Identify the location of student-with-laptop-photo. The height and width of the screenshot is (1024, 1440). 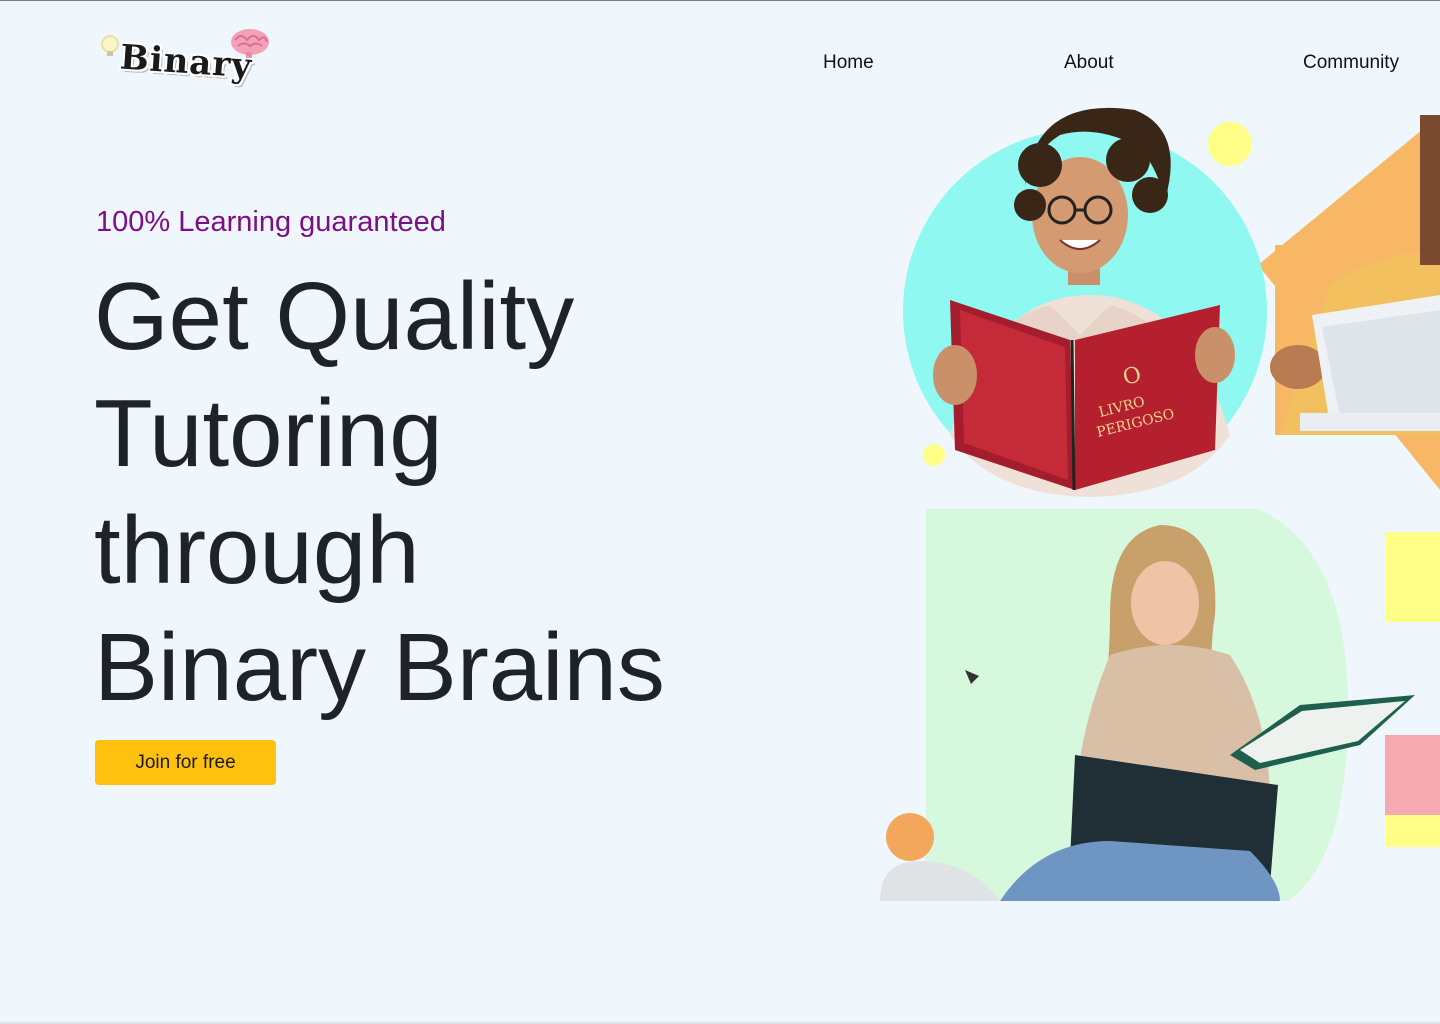
(1160, 705).